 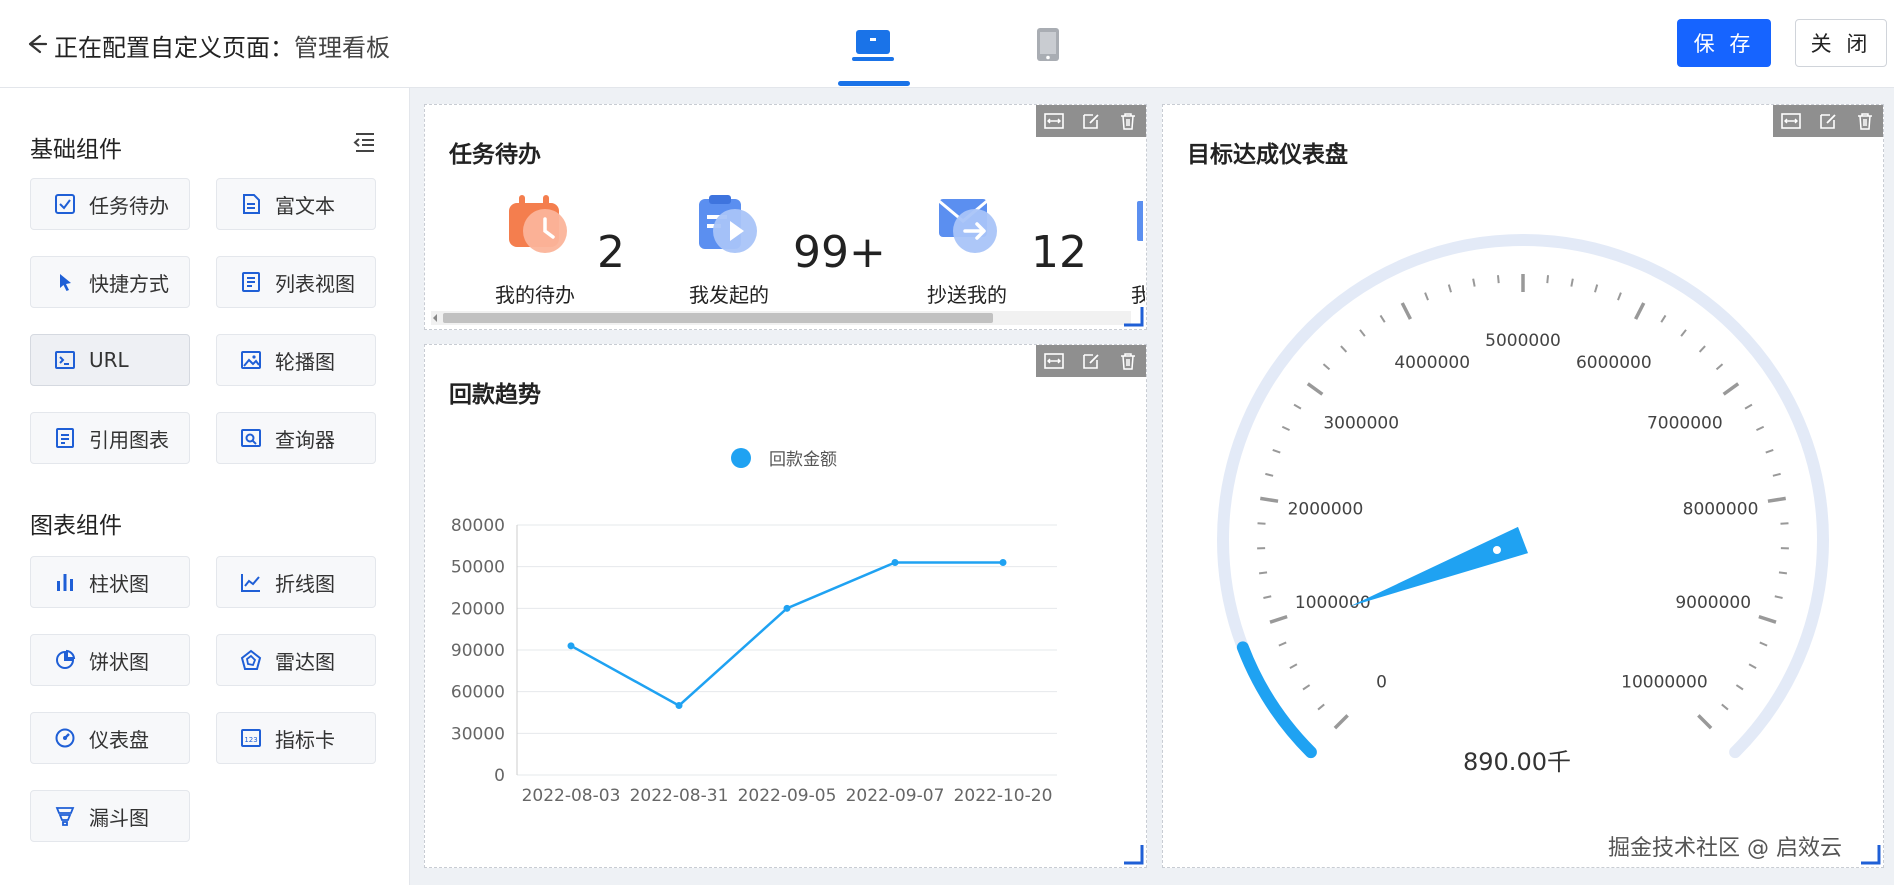 I want to click on horizontal-scrollbar, so click(x=781, y=318).